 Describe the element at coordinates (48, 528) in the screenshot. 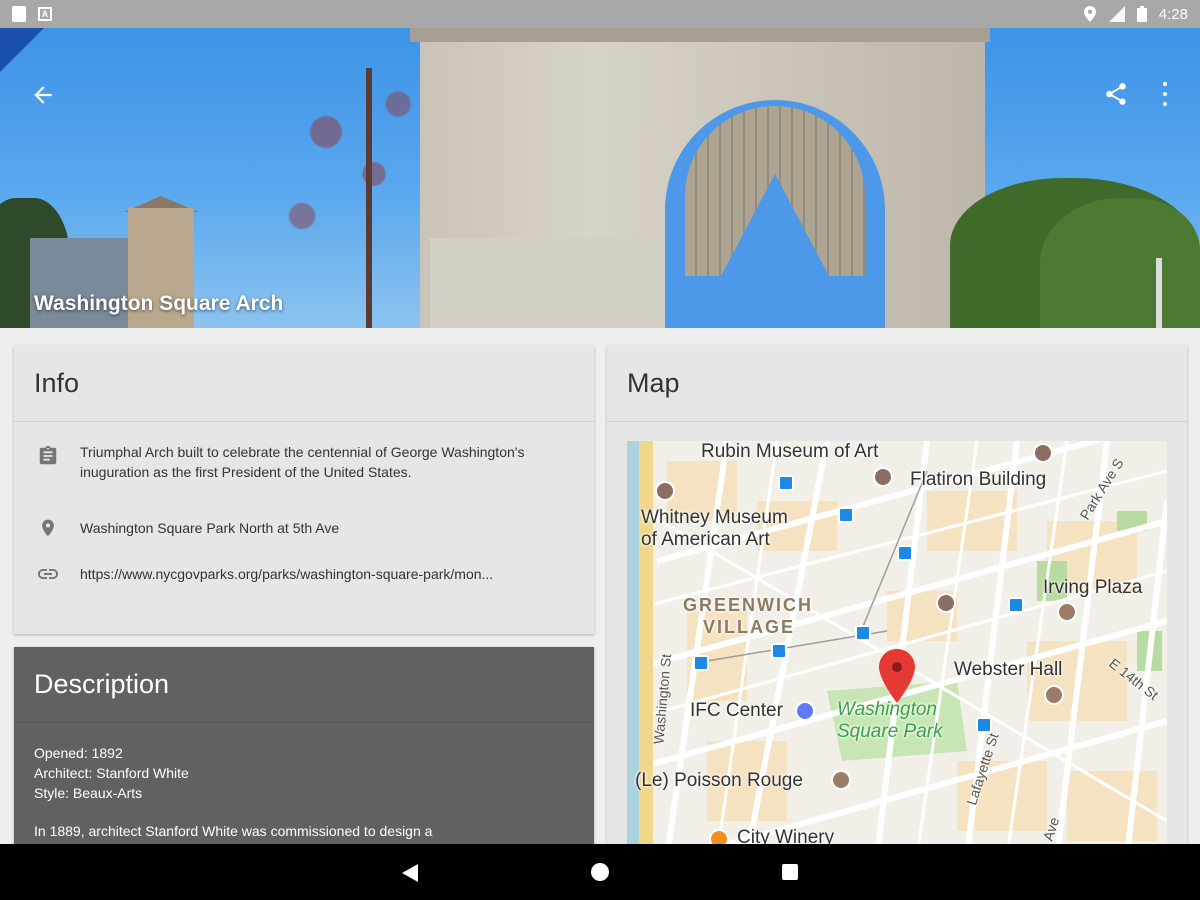

I see `location-pin-icon` at that location.